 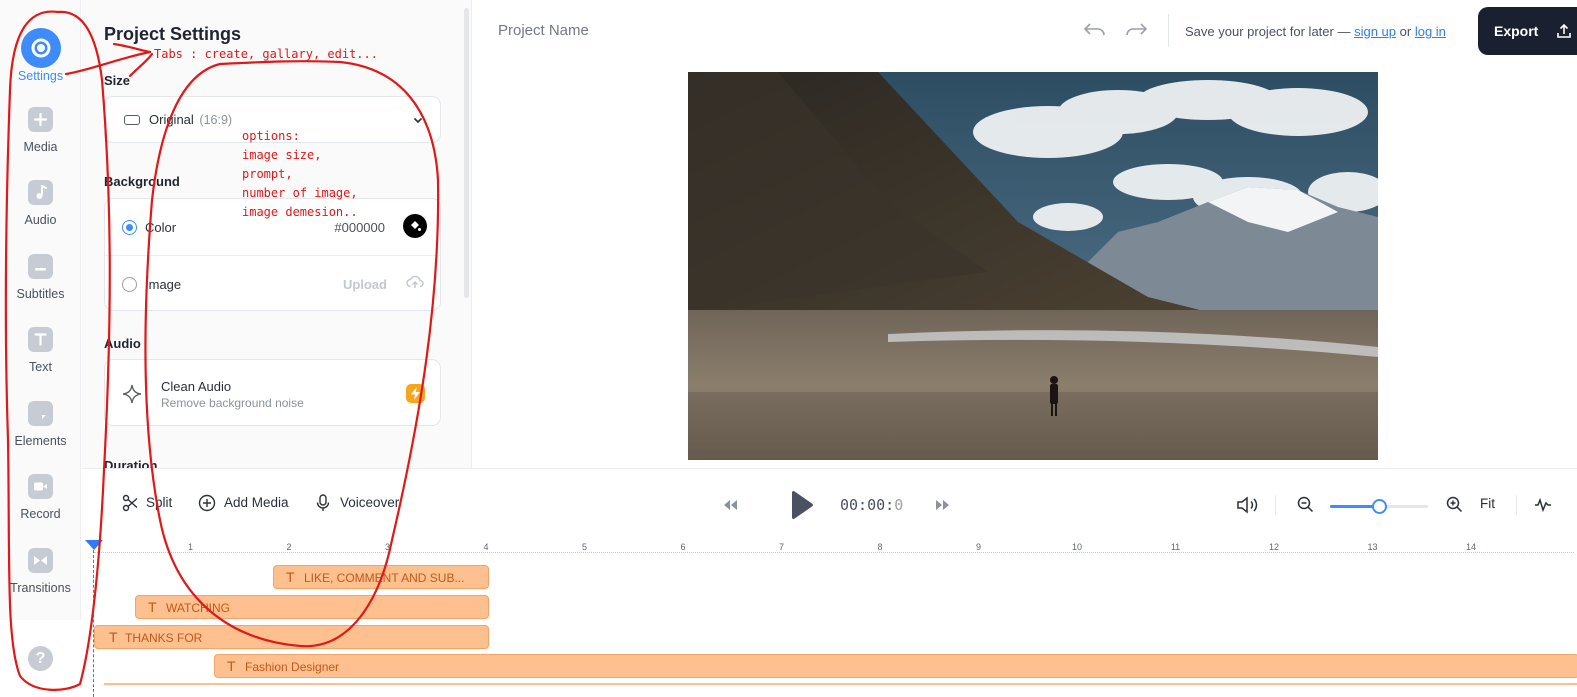 What do you see at coordinates (1516, 31) in the screenshot?
I see `export-label: Export` at bounding box center [1516, 31].